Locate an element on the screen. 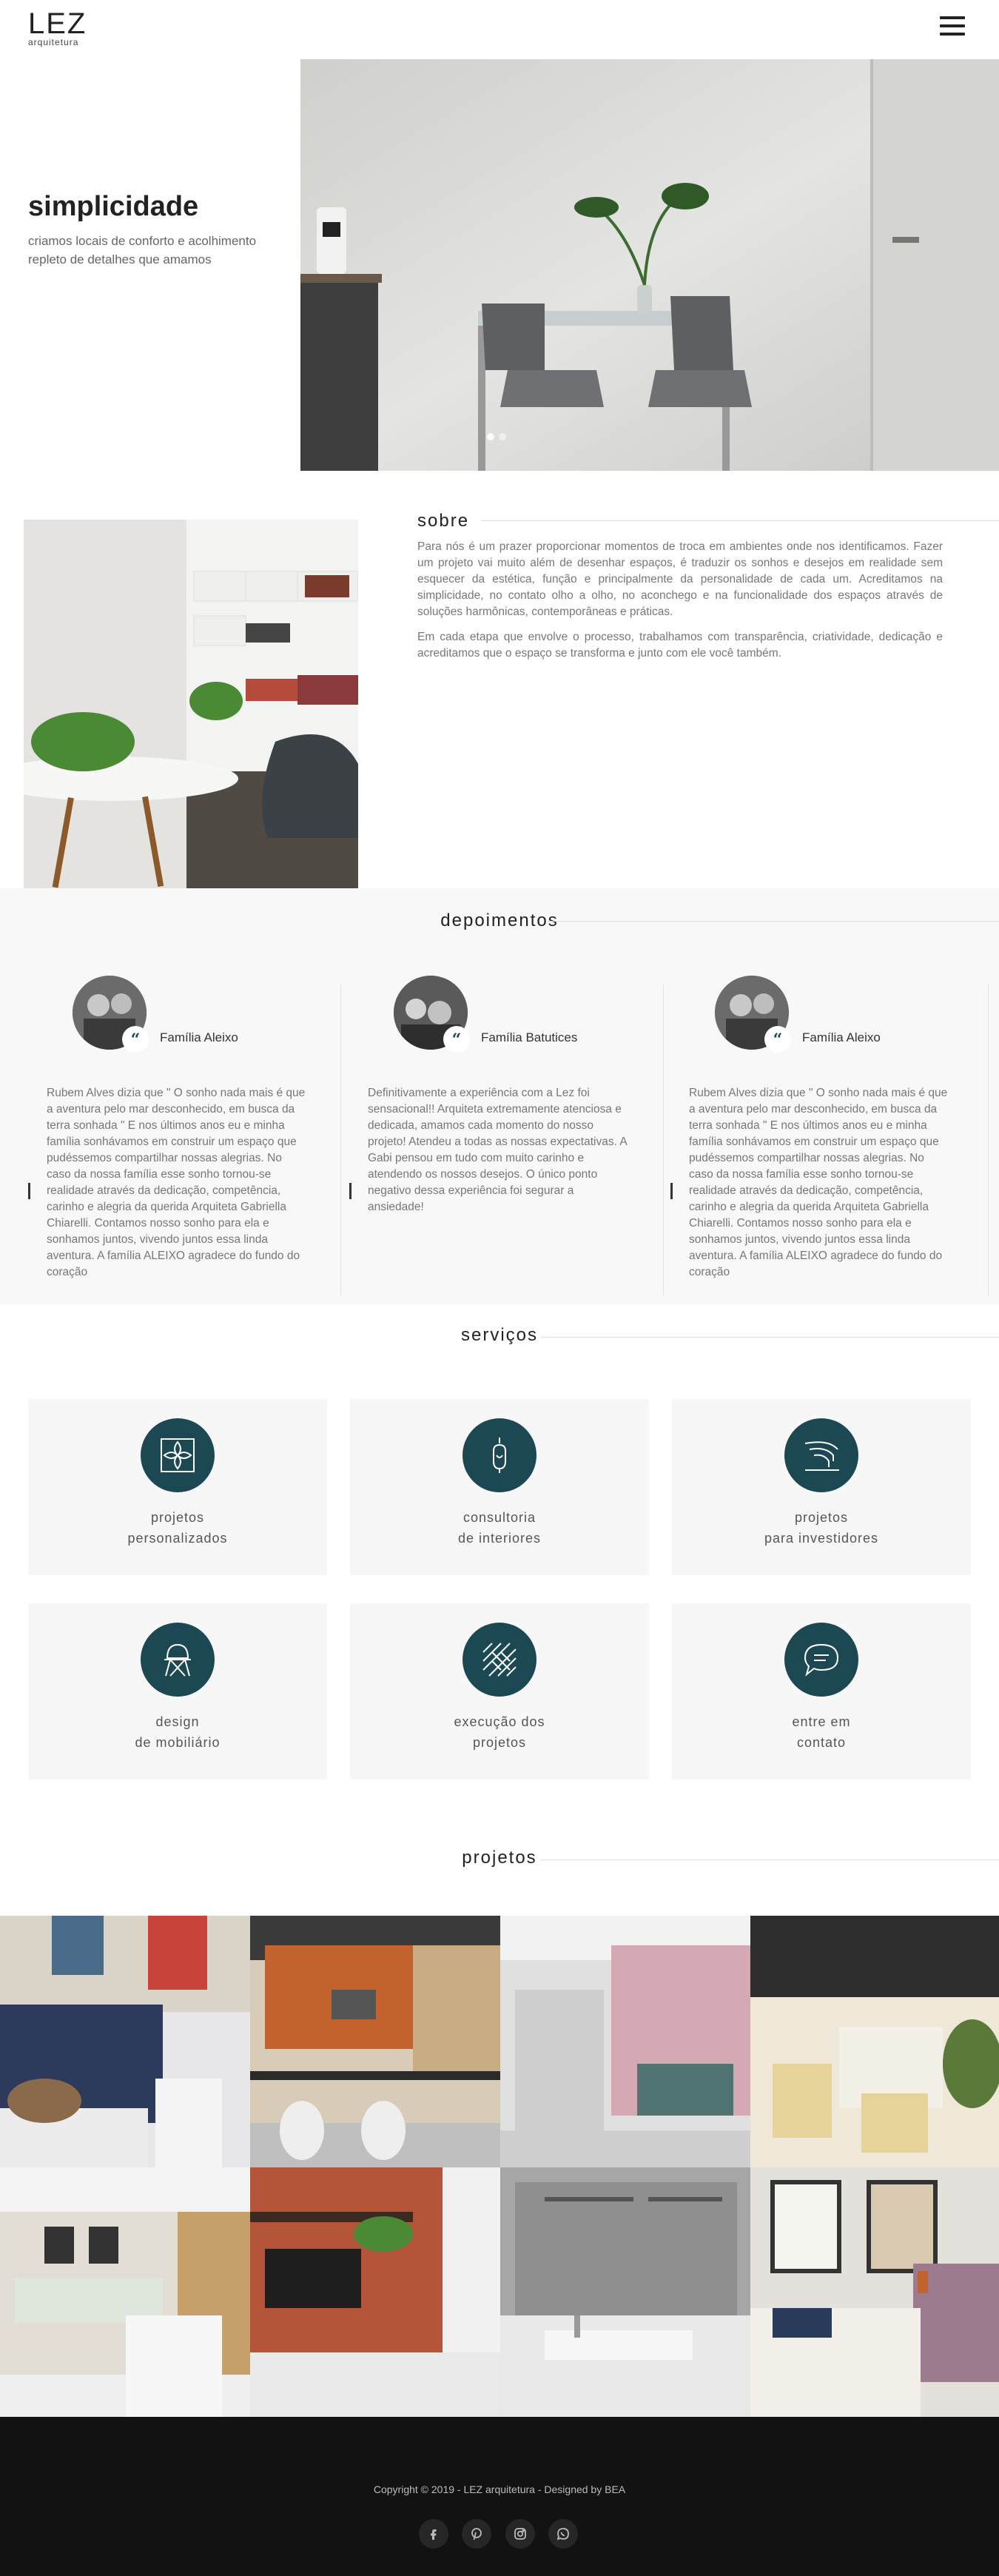 This screenshot has height=2576, width=999. lightbulb-icon is located at coordinates (499, 1455).